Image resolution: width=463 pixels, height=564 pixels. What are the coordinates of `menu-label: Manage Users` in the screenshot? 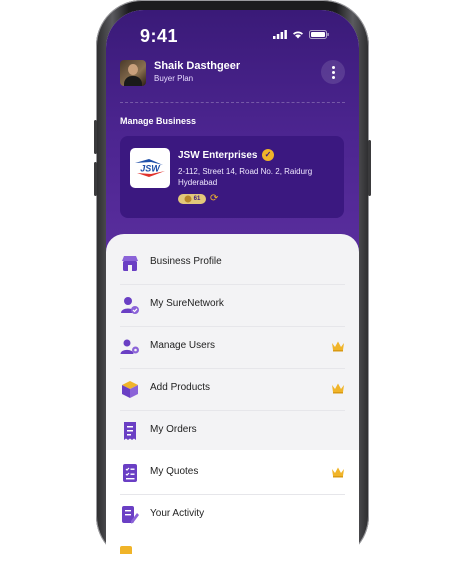 It's located at (183, 345).